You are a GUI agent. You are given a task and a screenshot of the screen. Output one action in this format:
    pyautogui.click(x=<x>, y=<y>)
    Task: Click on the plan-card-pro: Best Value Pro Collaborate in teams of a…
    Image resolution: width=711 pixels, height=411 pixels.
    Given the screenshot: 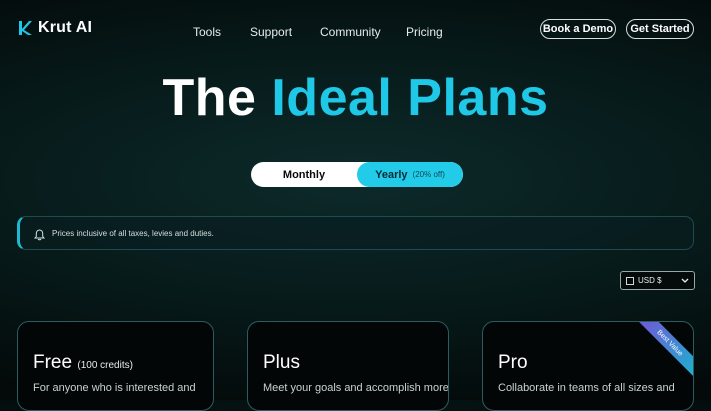 What is the action you would take?
    pyautogui.click(x=588, y=366)
    